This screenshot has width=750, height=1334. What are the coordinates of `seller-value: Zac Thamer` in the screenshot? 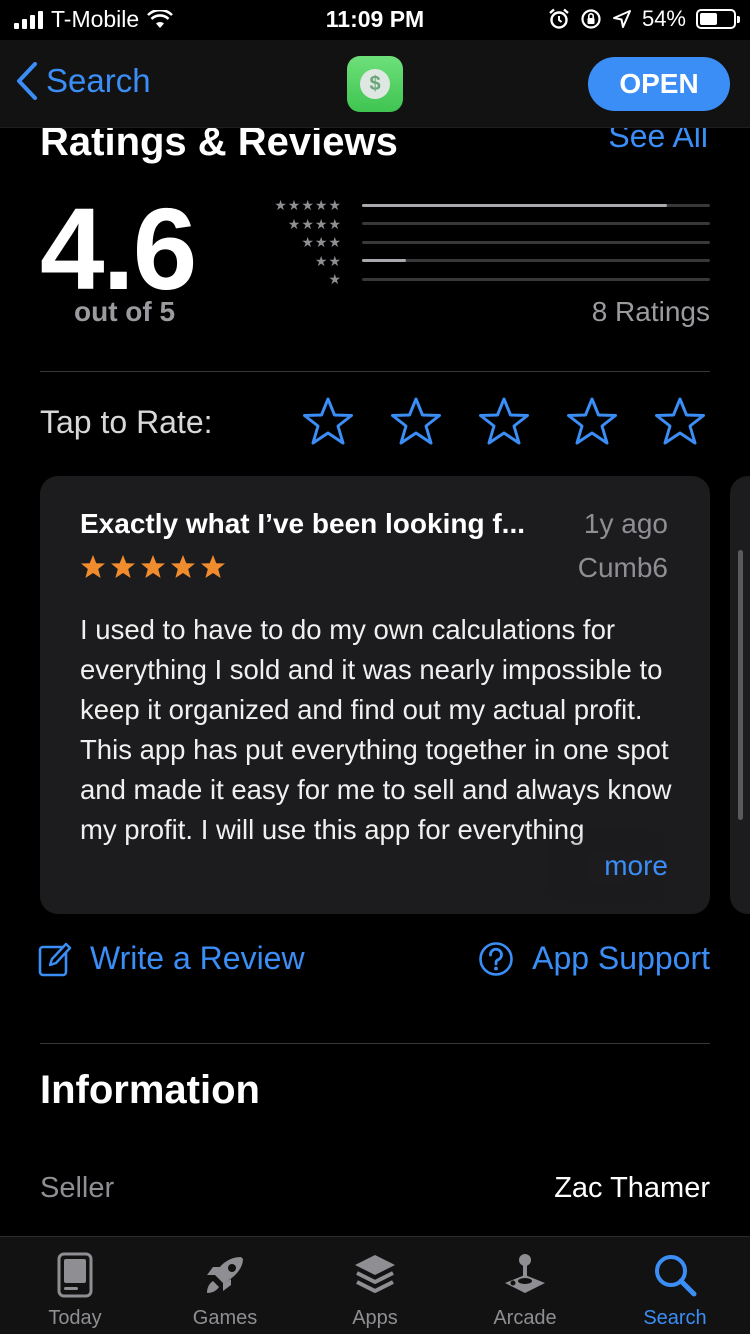 It's located at (632, 1188).